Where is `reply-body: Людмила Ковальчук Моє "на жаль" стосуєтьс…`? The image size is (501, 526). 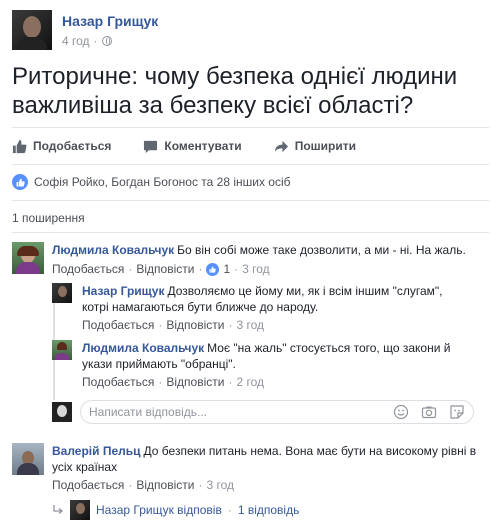 reply-body: Людмила Ковальчук Моє "на жаль" стосуєтьс… is located at coordinates (272, 356).